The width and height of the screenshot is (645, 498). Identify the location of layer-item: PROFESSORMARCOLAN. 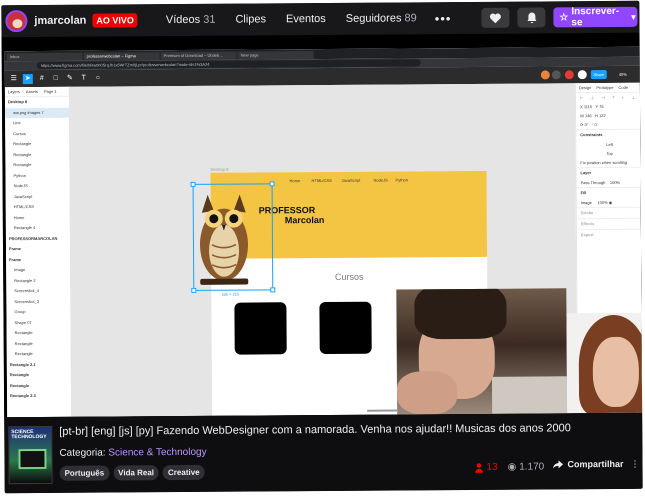
(38, 238).